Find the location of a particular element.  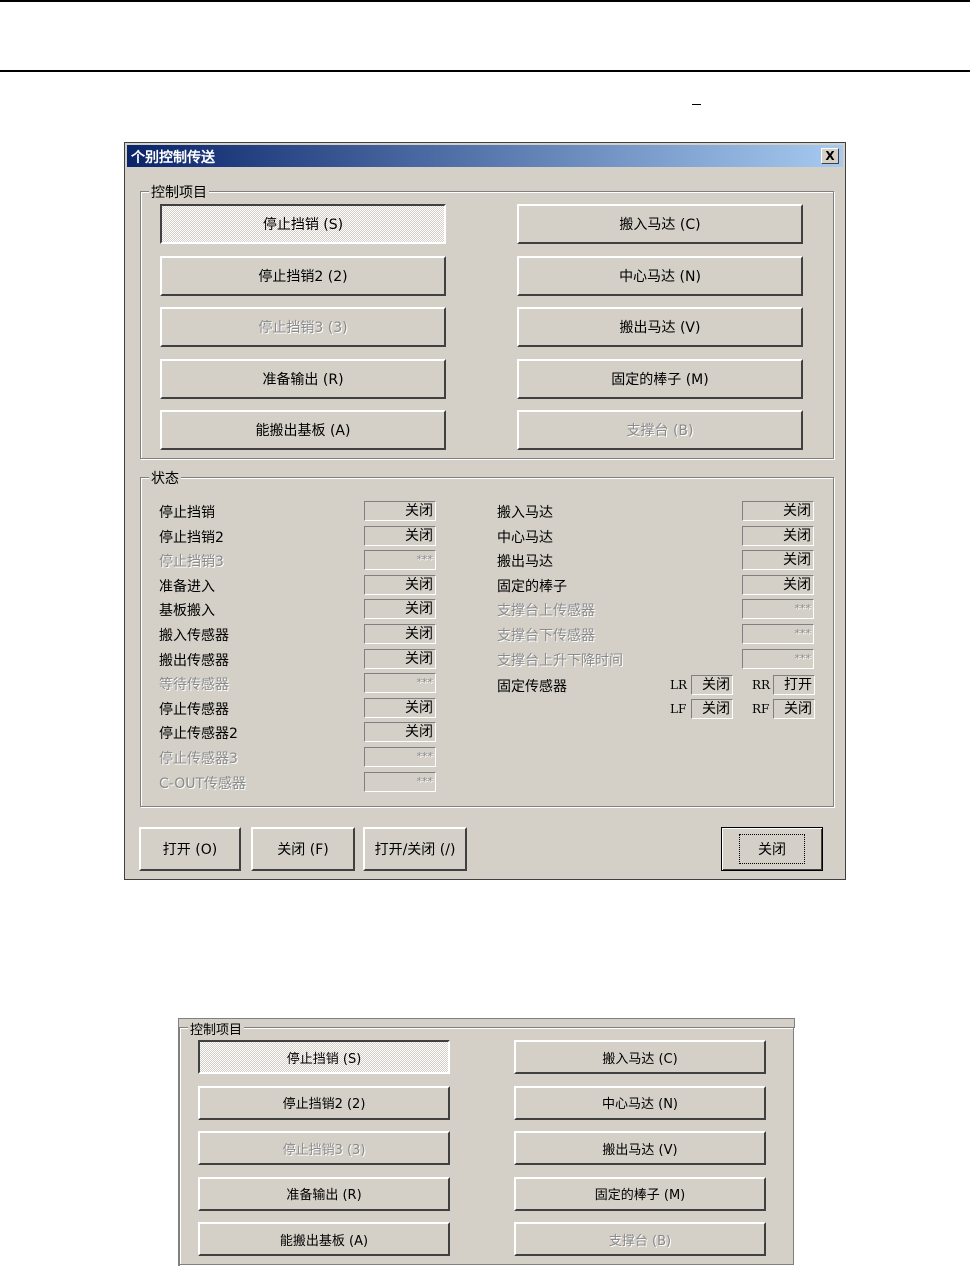

detail-right-button-4: 固定的棒子 (M) is located at coordinates (640, 1193).